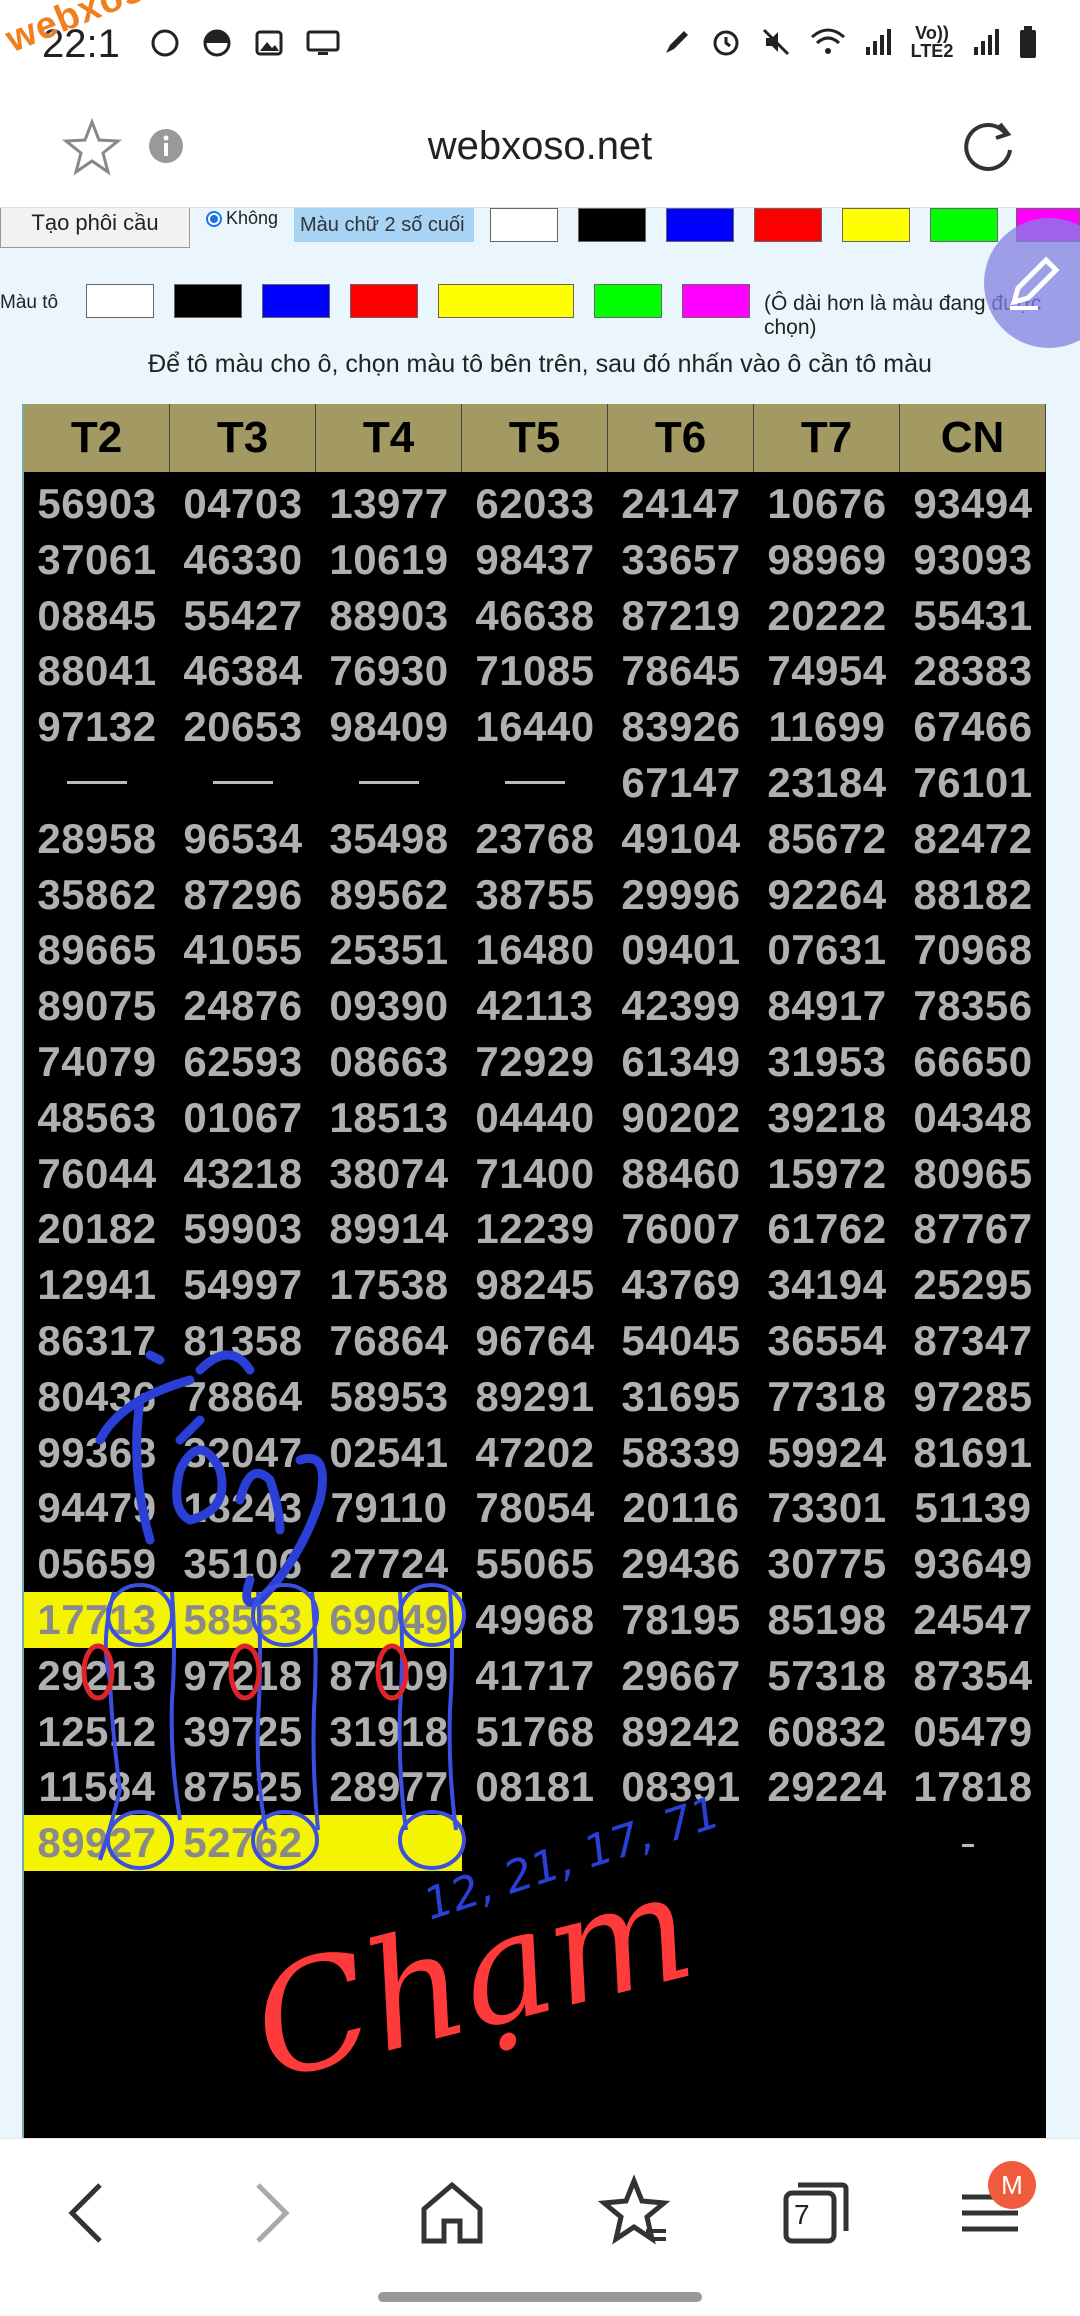 Image resolution: width=1080 pixels, height=2316 pixels. Describe the element at coordinates (243, 895) in the screenshot. I see `table-cell: 87296` at that location.